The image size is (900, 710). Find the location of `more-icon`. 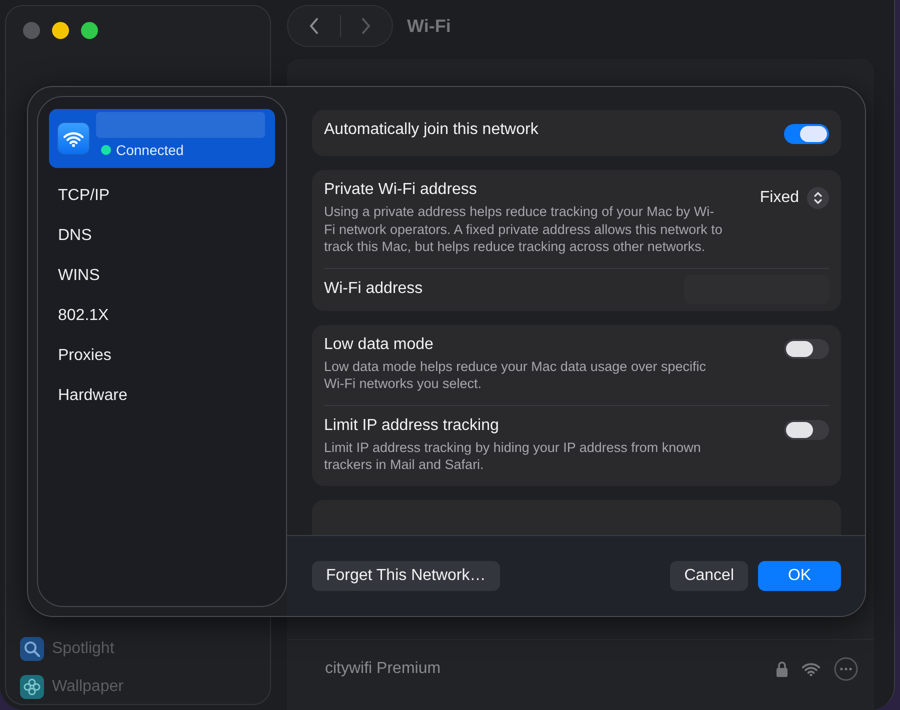

more-icon is located at coordinates (846, 669).